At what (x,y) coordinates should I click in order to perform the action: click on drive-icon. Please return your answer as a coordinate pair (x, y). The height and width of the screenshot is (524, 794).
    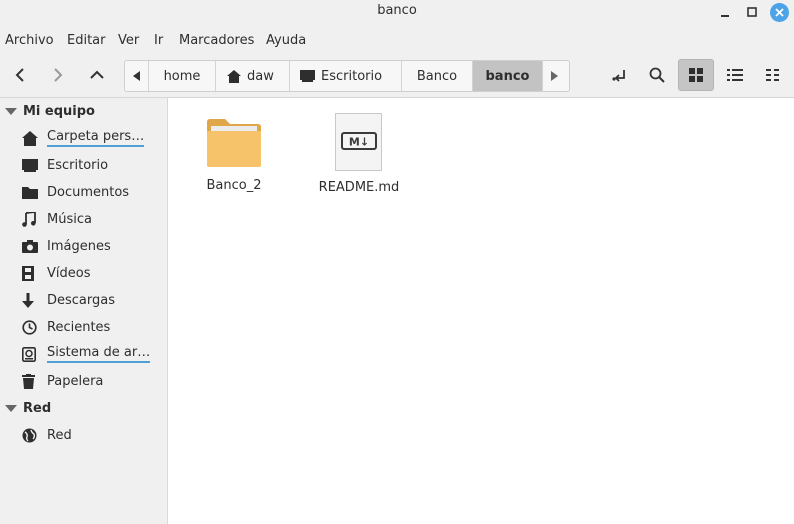
    Looking at the image, I should click on (33, 354).